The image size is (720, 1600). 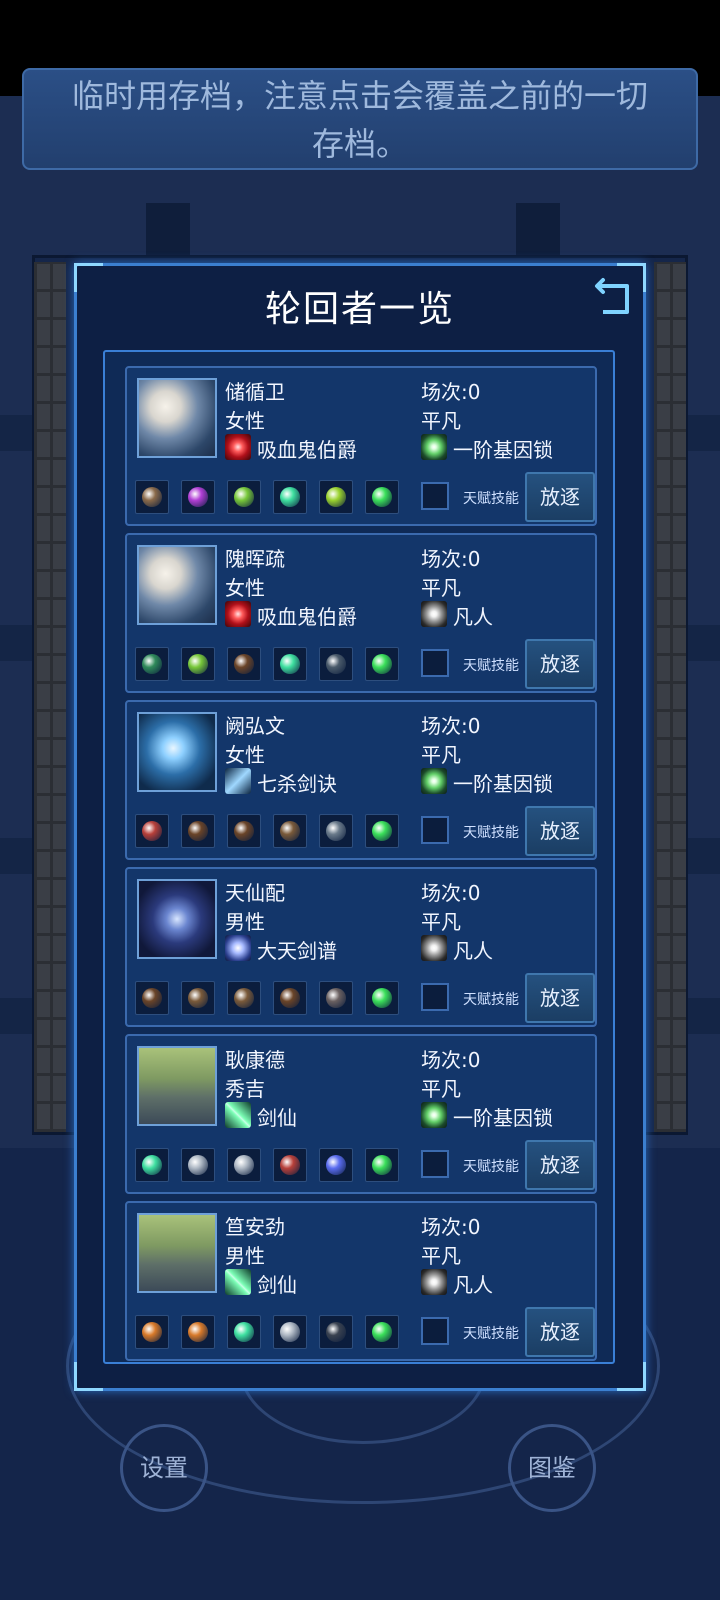 I want to click on claw-item, so click(x=152, y=497).